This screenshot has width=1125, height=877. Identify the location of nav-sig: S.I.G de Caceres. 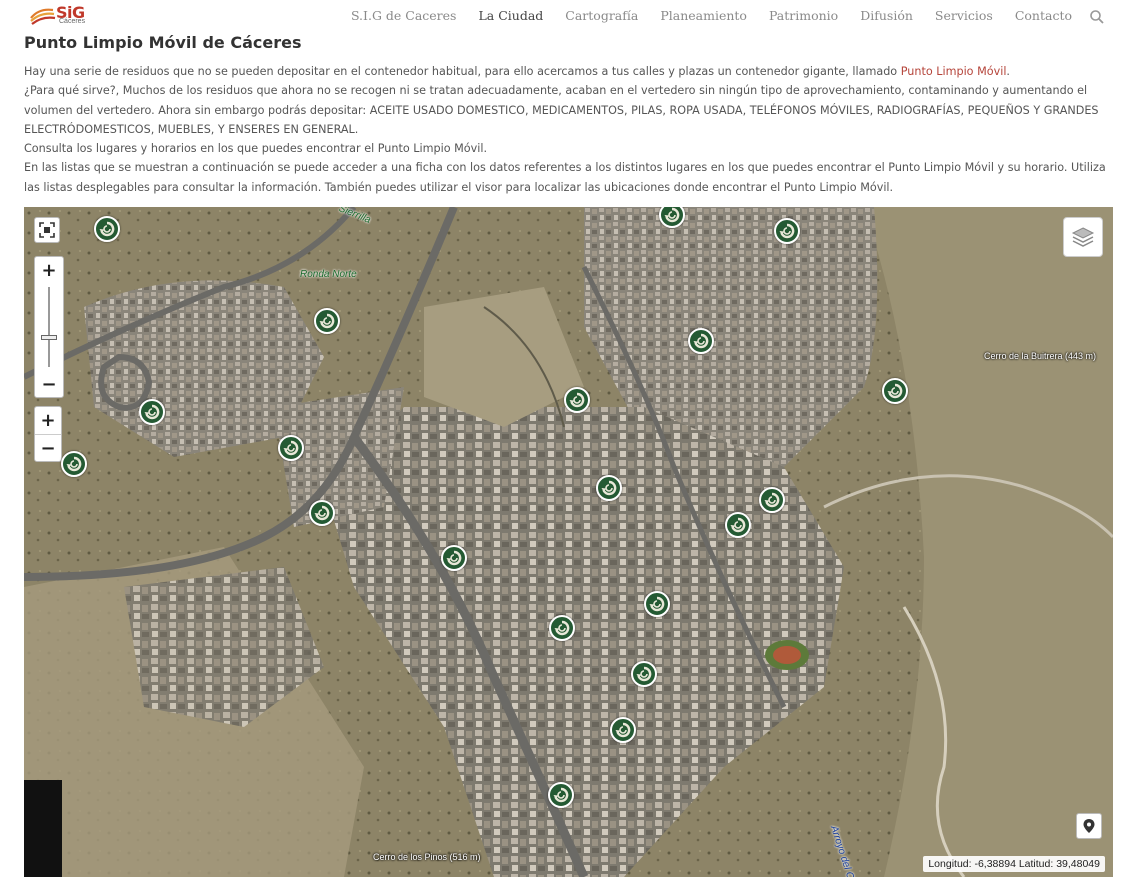
(404, 16).